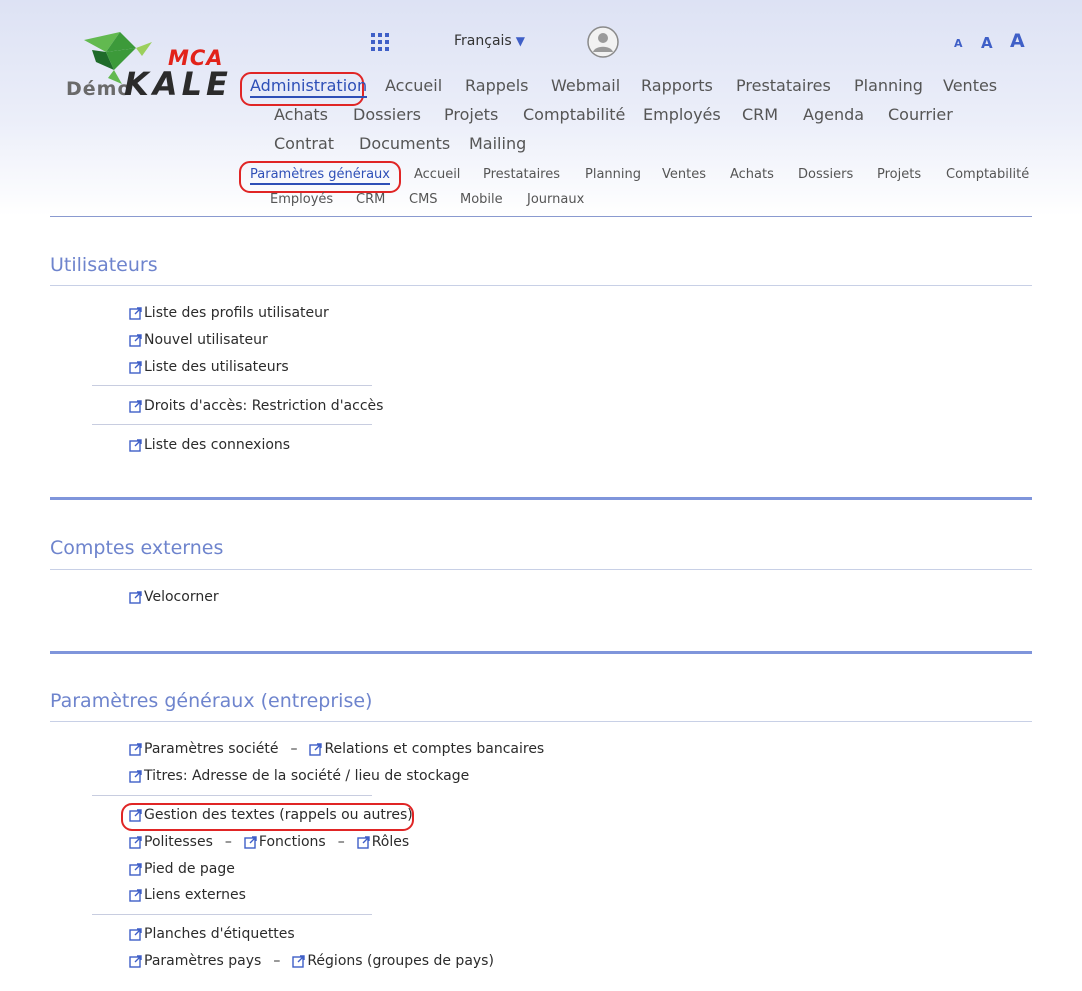 The width and height of the screenshot is (1082, 991). I want to click on language-selector: Français ▼, so click(489, 41).